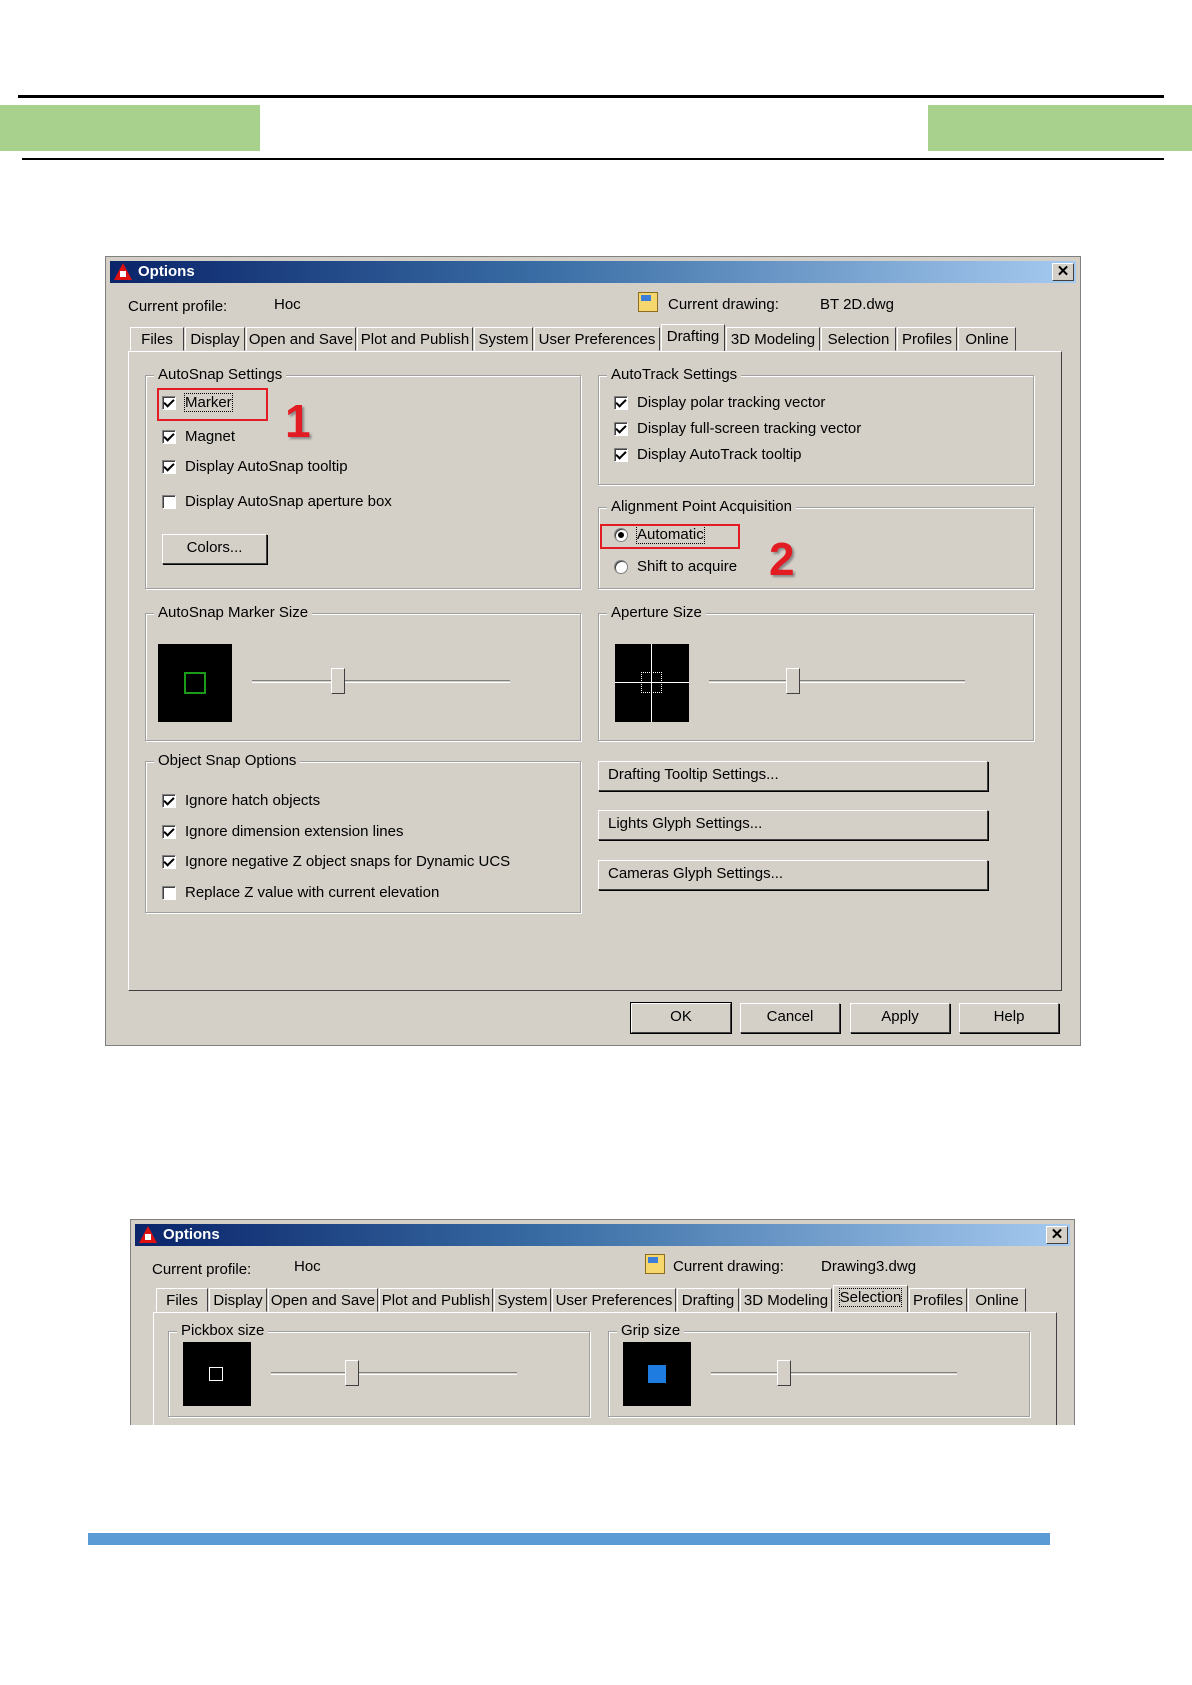  What do you see at coordinates (651, 1330) in the screenshot?
I see `grip-size-title: Grip size` at bounding box center [651, 1330].